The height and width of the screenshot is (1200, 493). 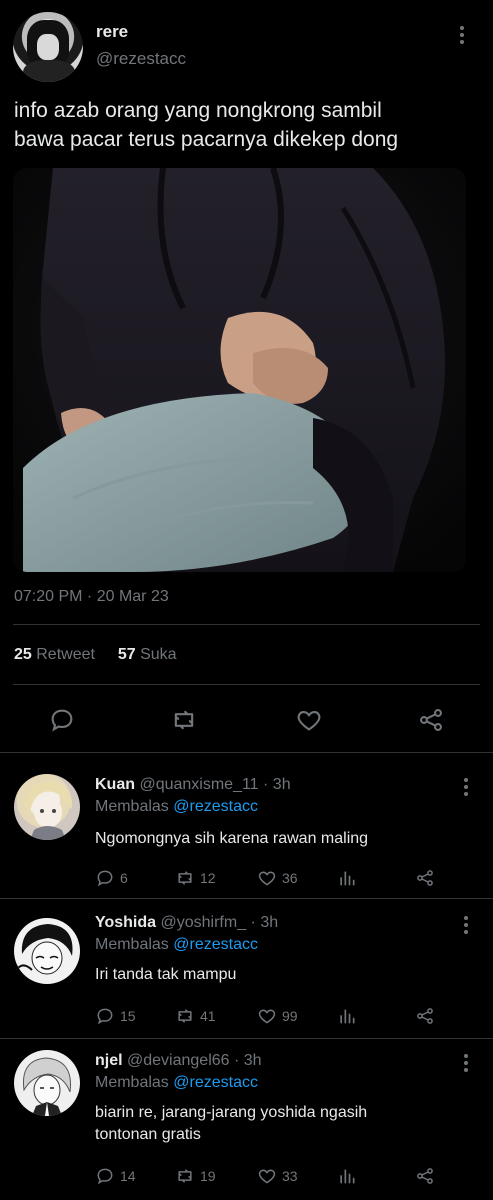 I want to click on tweet-stats: 25 Retweet 57 Suka, so click(x=95, y=655).